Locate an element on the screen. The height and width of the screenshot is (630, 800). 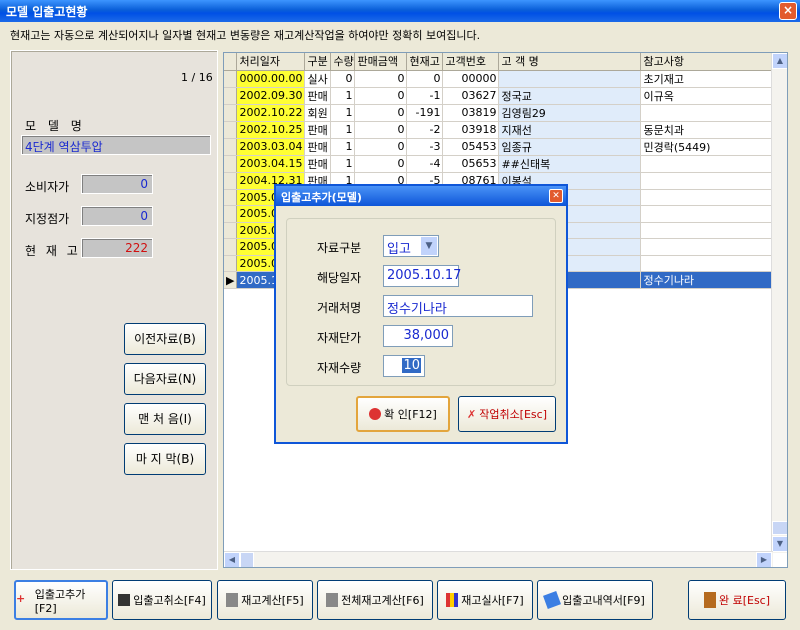
done-button: 완 료[Esc] is located at coordinates (737, 600).